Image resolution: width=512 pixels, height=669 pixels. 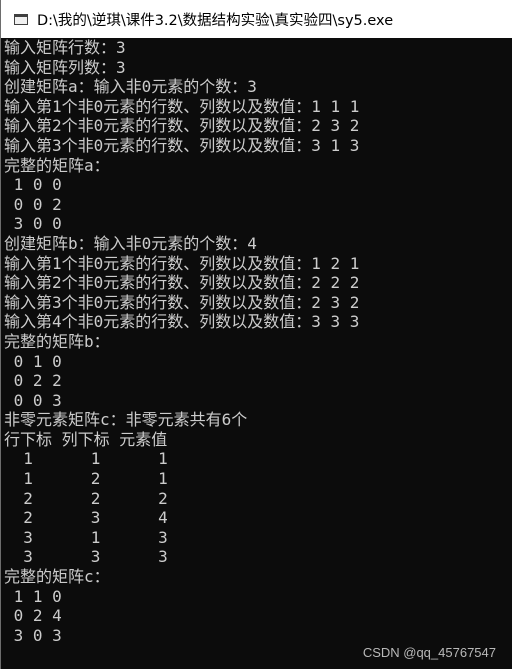 I want to click on console-line: 输入第1个非0元素的行数、列数以及数值：1 2 1, so click(x=182, y=263).